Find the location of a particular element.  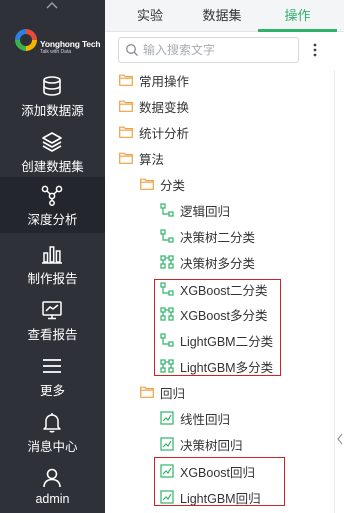

tree-item-label: 决策树多分类 is located at coordinates (218, 263).